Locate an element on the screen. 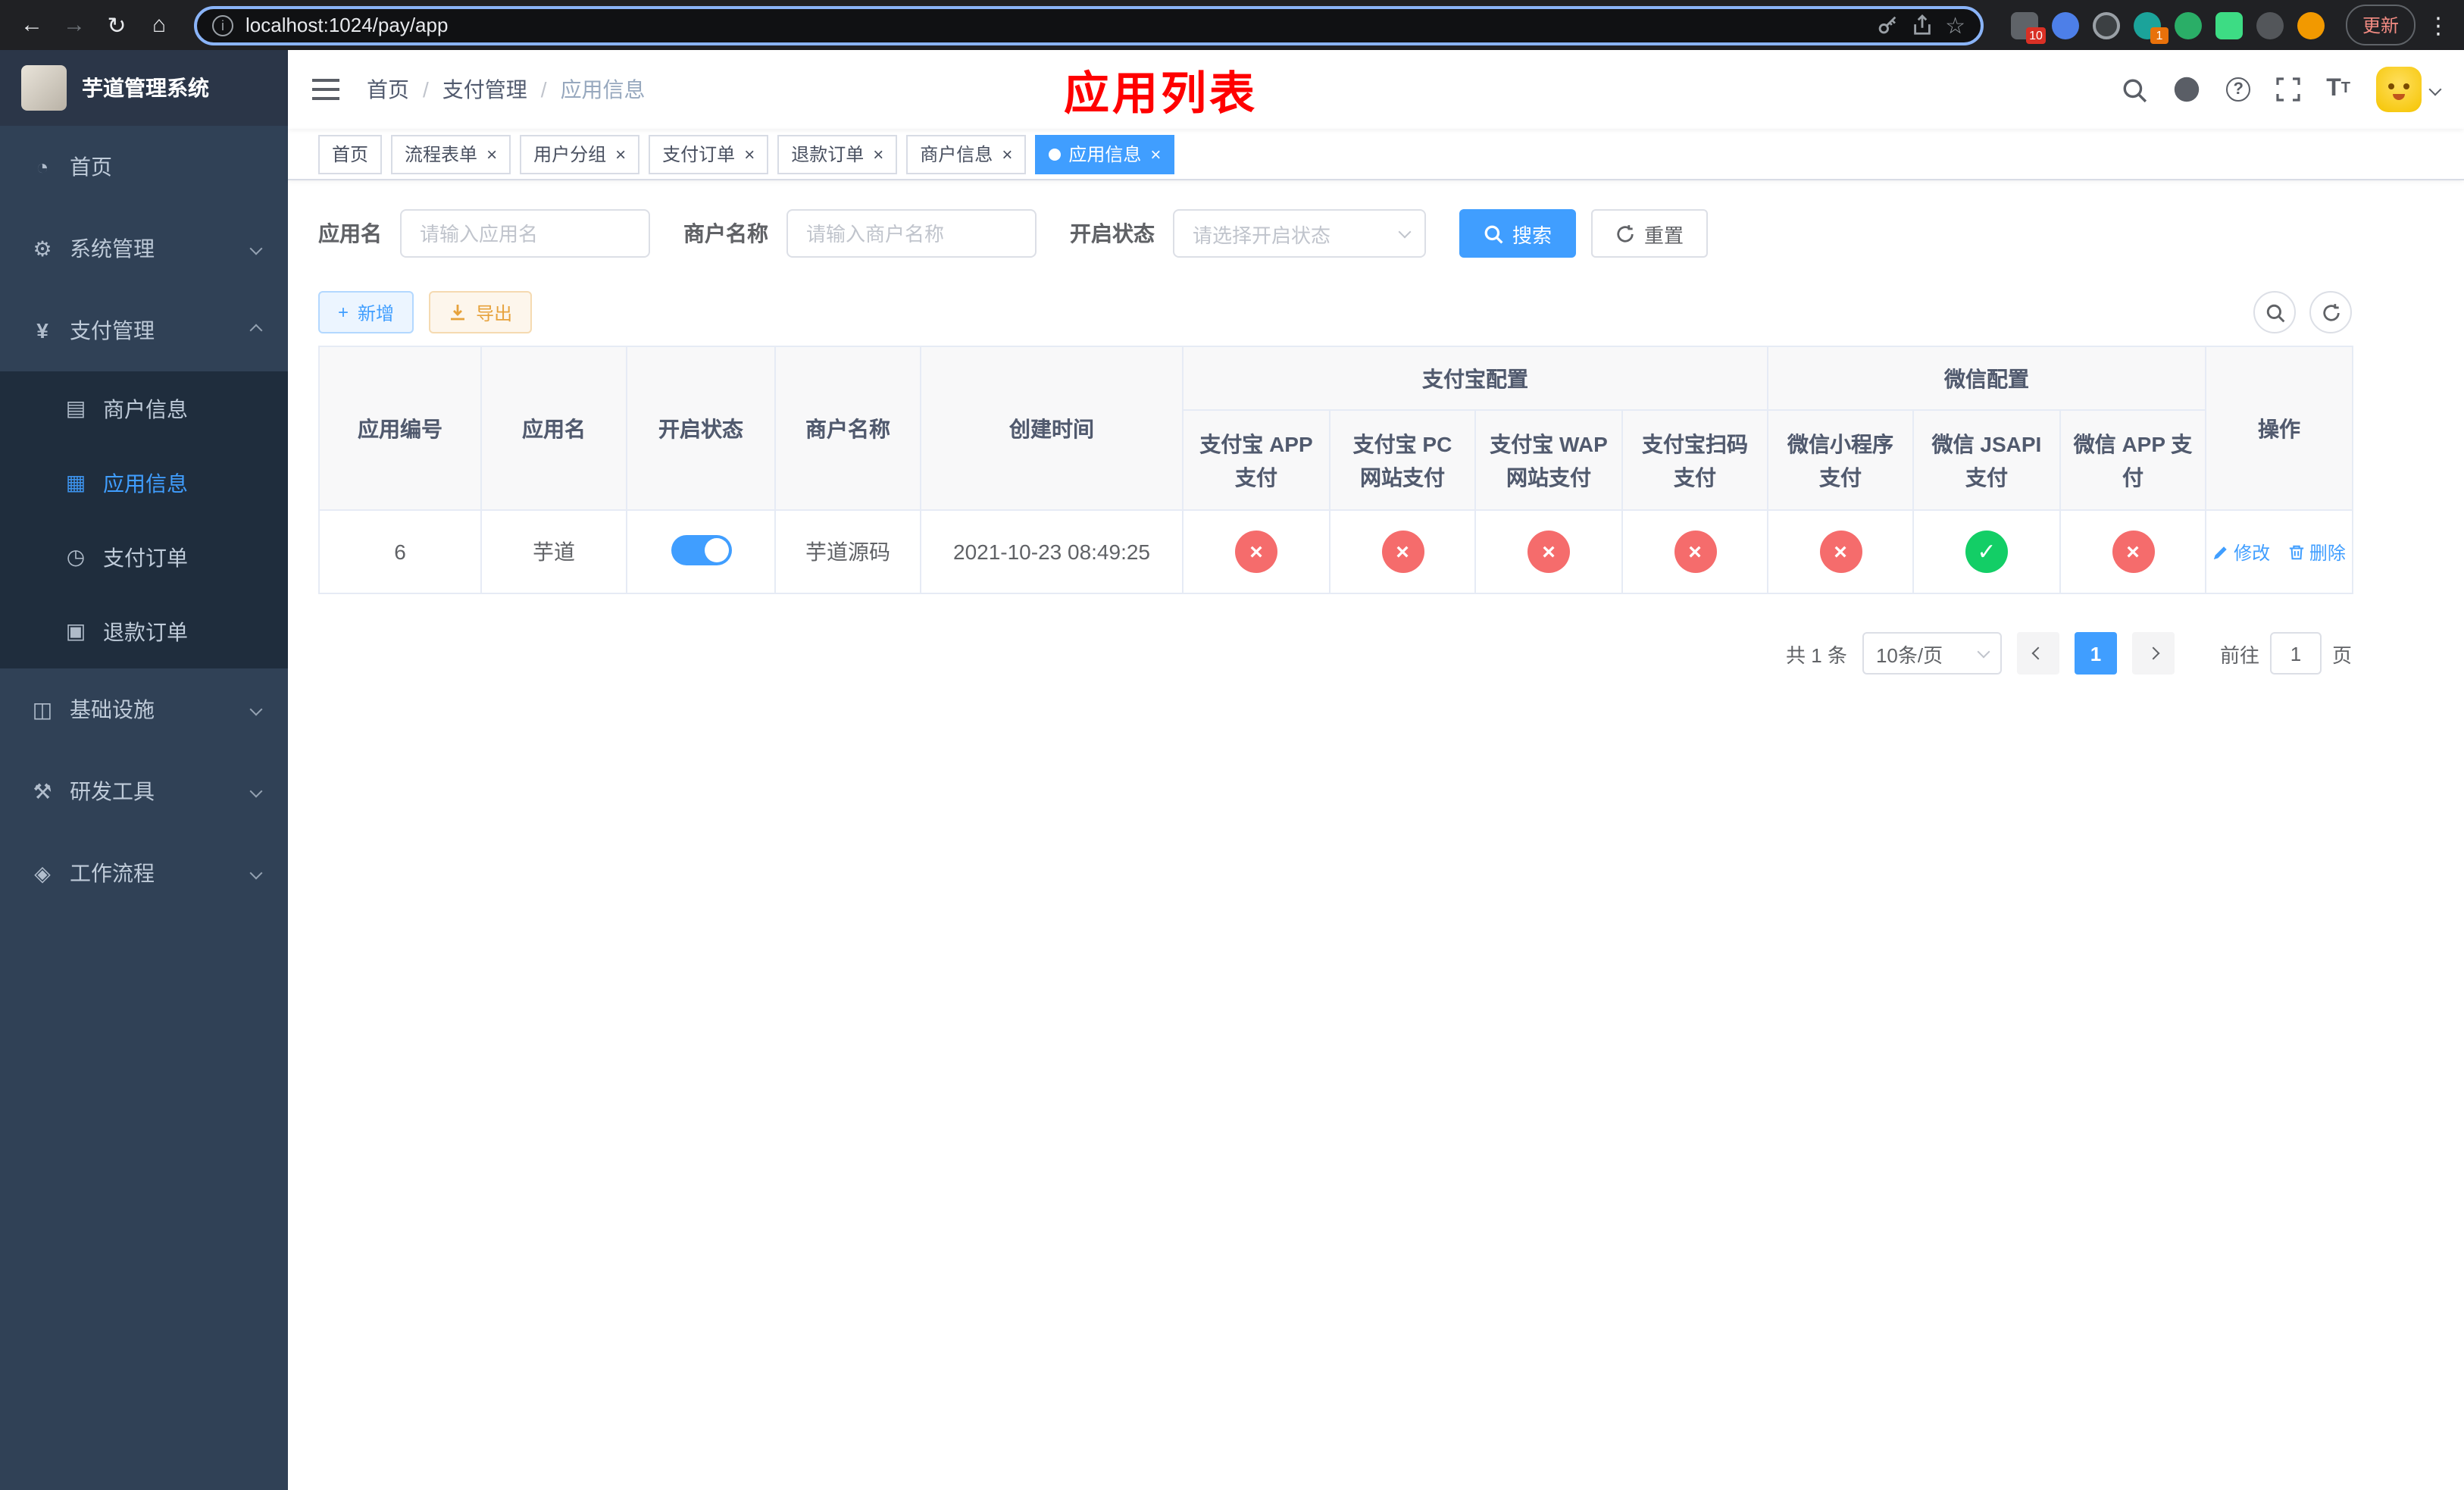 The height and width of the screenshot is (1490, 2464). sidebar-item-pay-orders: 支付订单 is located at coordinates (144, 557).